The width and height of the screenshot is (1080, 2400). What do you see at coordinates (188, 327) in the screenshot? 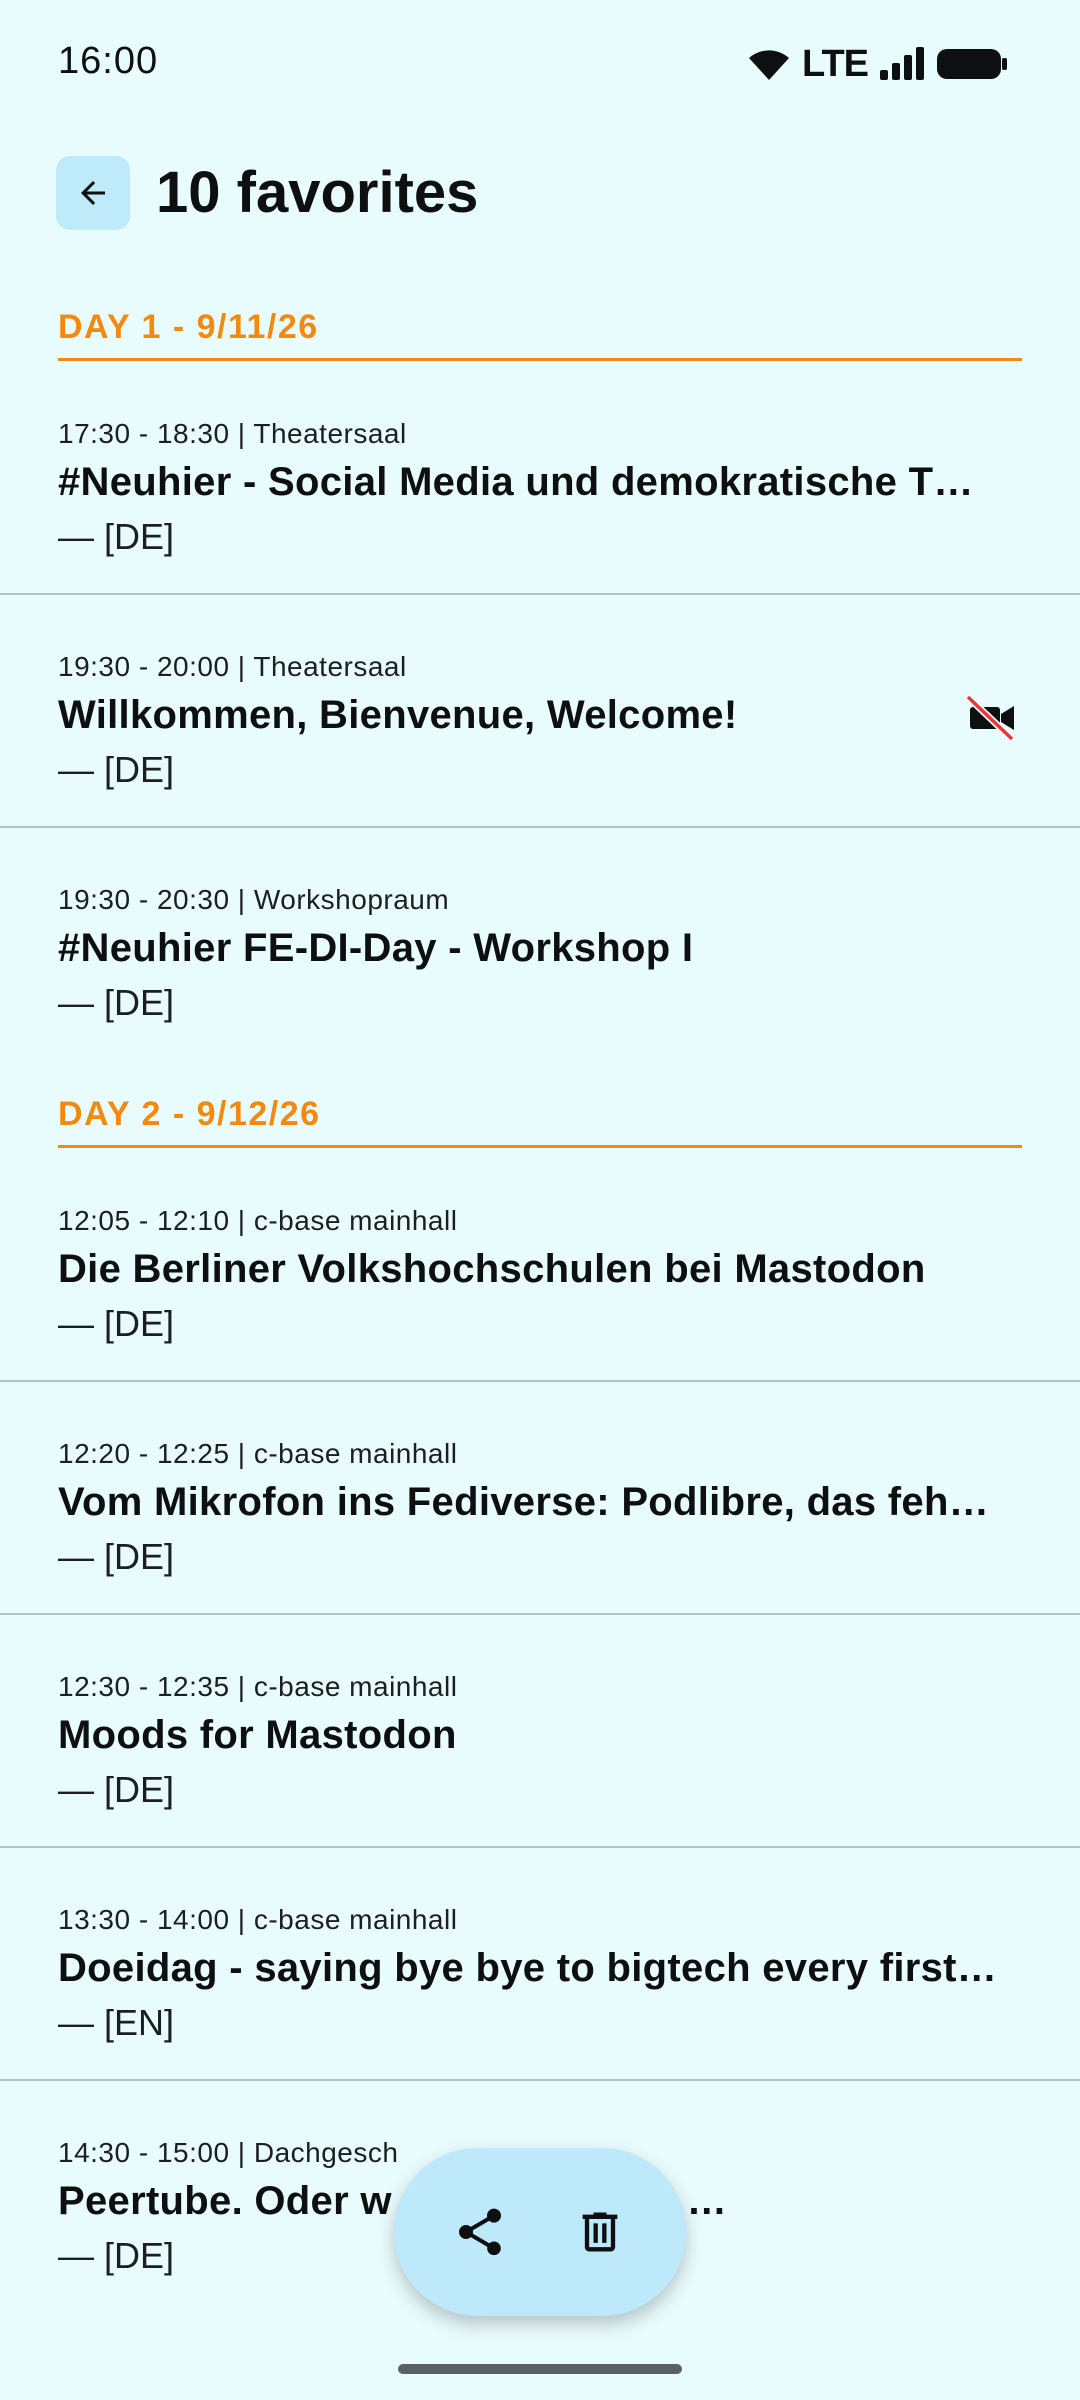
I see `day-label: DAY 1 - 9/11/26` at bounding box center [188, 327].